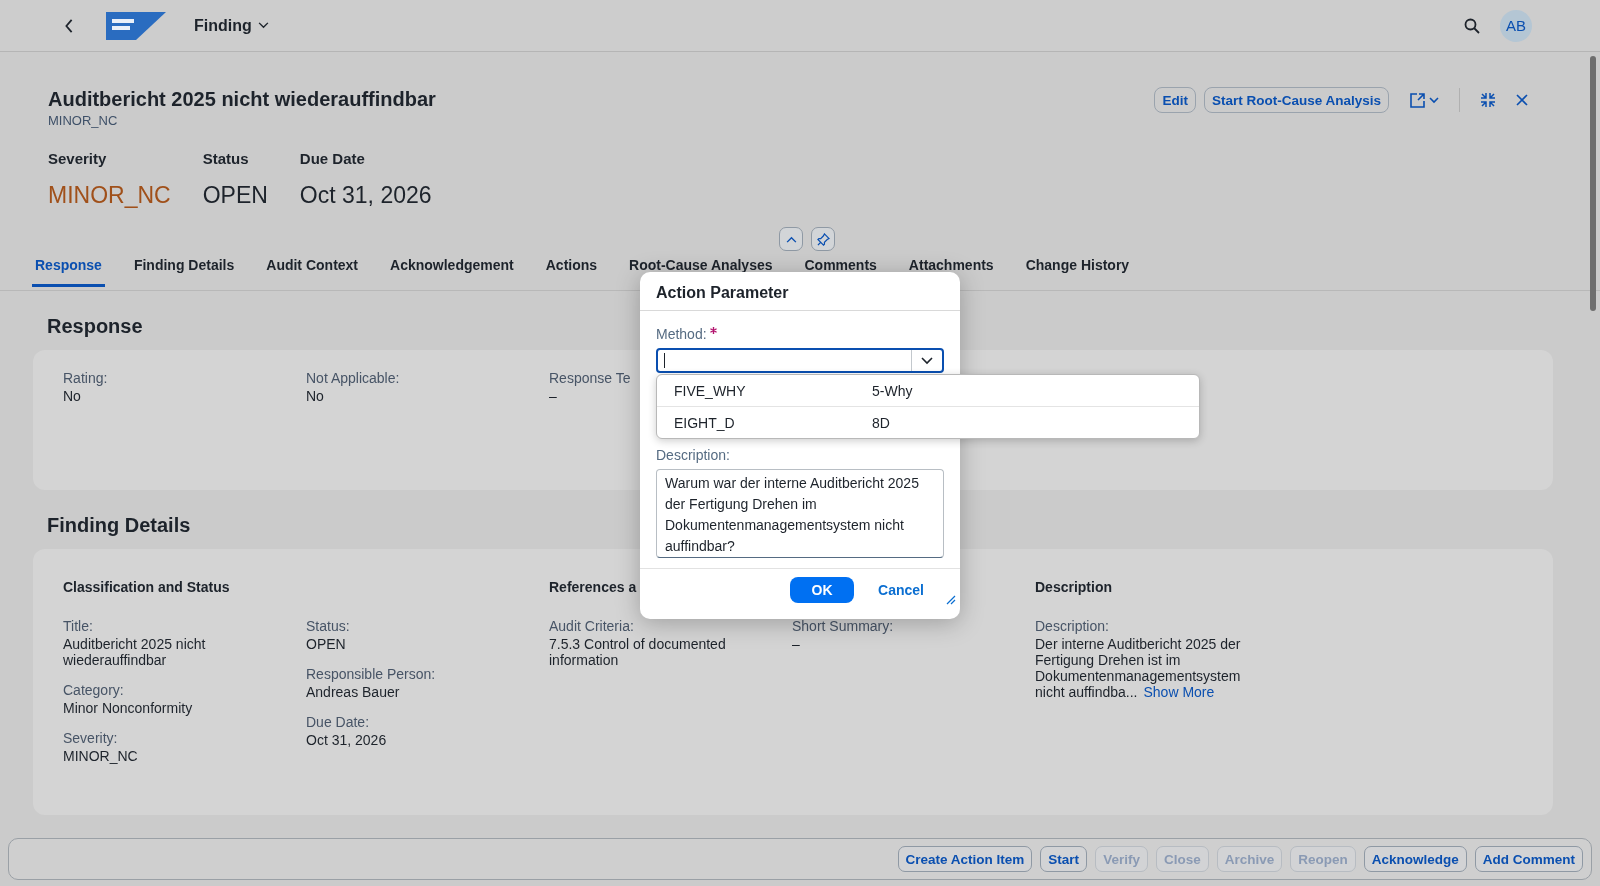 This screenshot has width=1600, height=886. Describe the element at coordinates (1138, 668) in the screenshot. I see `field-value: Der interne Auditbericht 2025 der Fertigung Drehen ist im Dokumentenmanagementsystem nicht auffindba... Show More` at that location.